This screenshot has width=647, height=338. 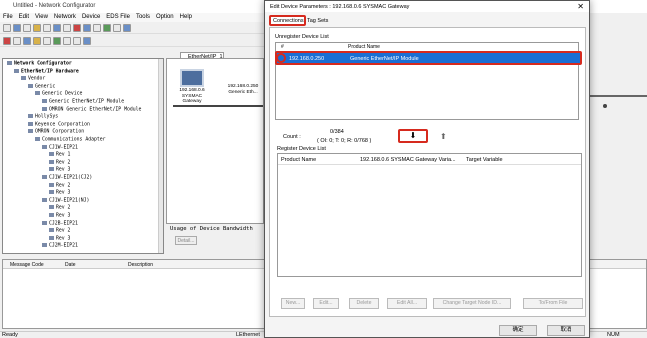 What do you see at coordinates (59, 155) in the screenshot?
I see `tree-item: Rev 1` at bounding box center [59, 155].